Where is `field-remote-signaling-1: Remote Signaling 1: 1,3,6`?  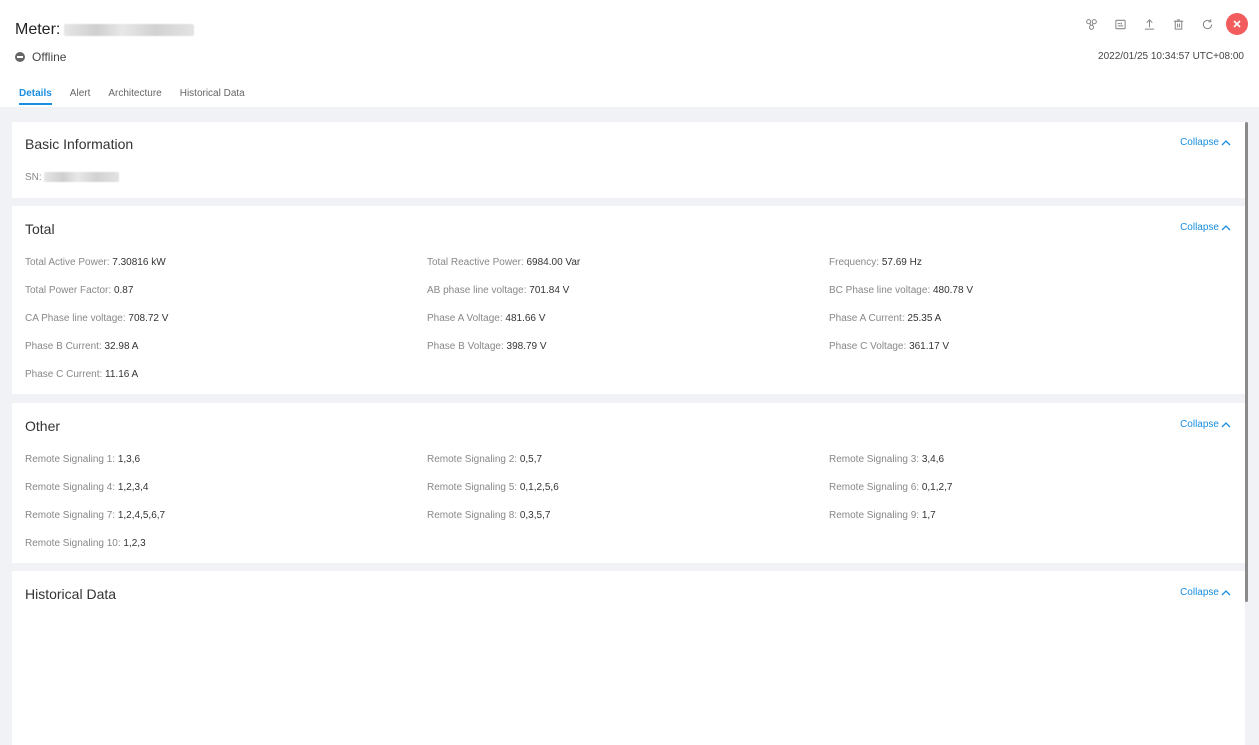
field-remote-signaling-1: Remote Signaling 1: 1,3,6 is located at coordinates (82, 459).